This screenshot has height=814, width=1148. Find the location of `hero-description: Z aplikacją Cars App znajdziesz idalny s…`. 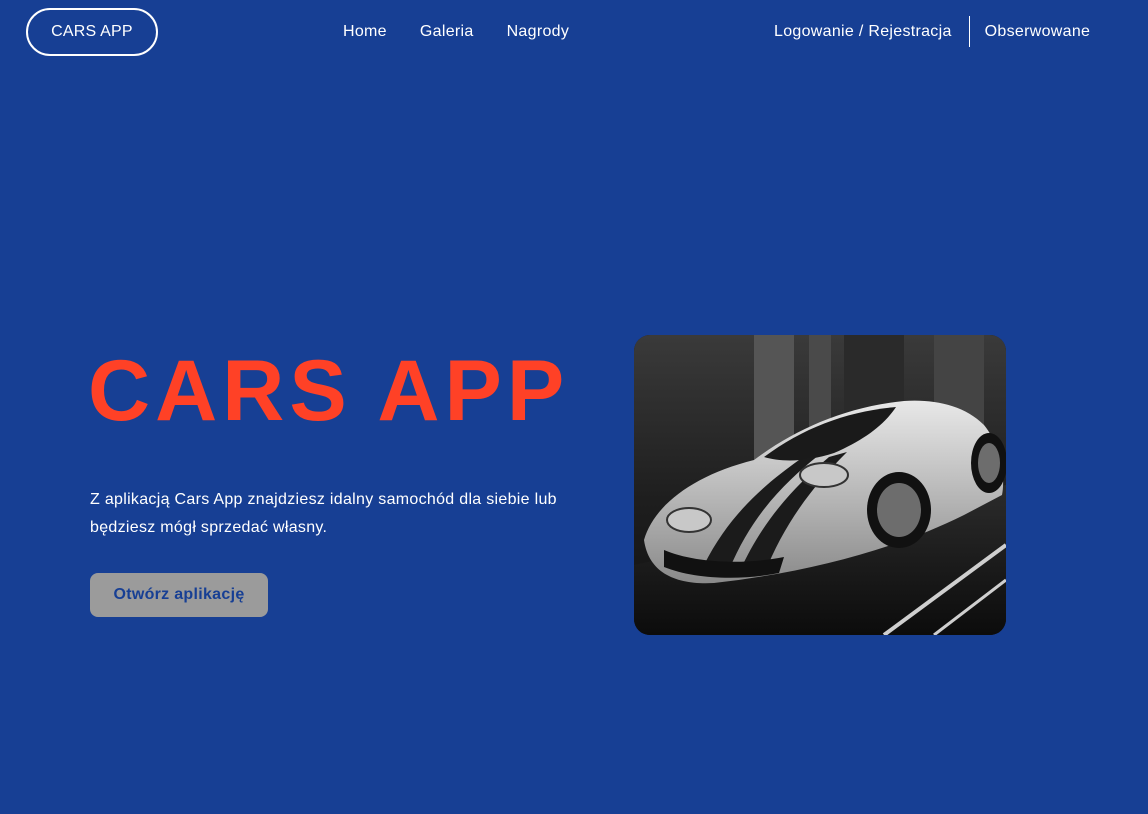

hero-description: Z aplikacją Cars App znajdziesz idalny s… is located at coordinates (323, 513).